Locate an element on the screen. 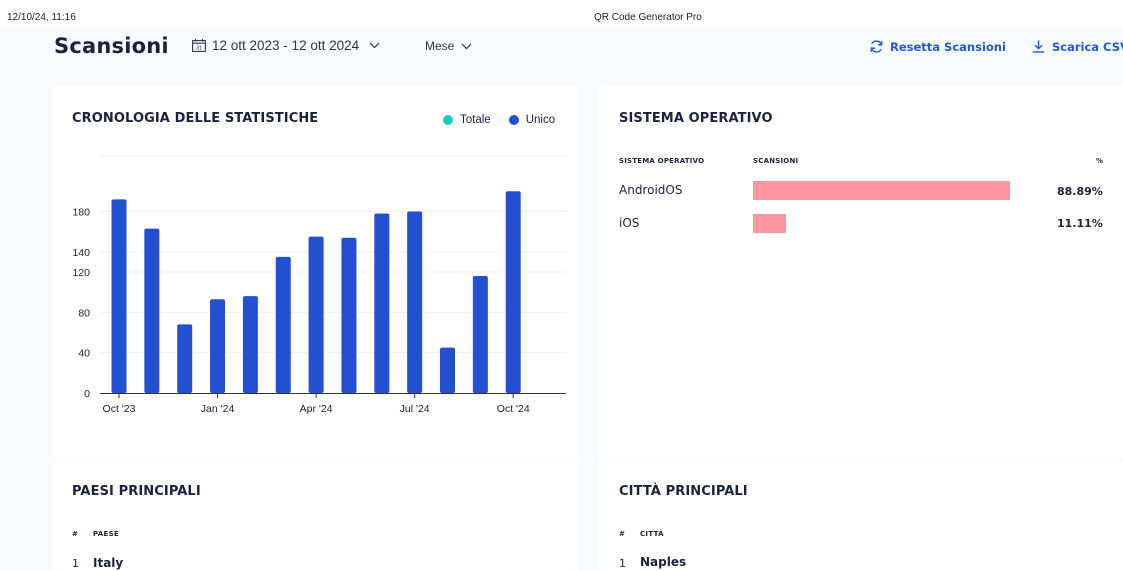 This screenshot has width=1123, height=571. country-row-rank: 1 is located at coordinates (75, 563).